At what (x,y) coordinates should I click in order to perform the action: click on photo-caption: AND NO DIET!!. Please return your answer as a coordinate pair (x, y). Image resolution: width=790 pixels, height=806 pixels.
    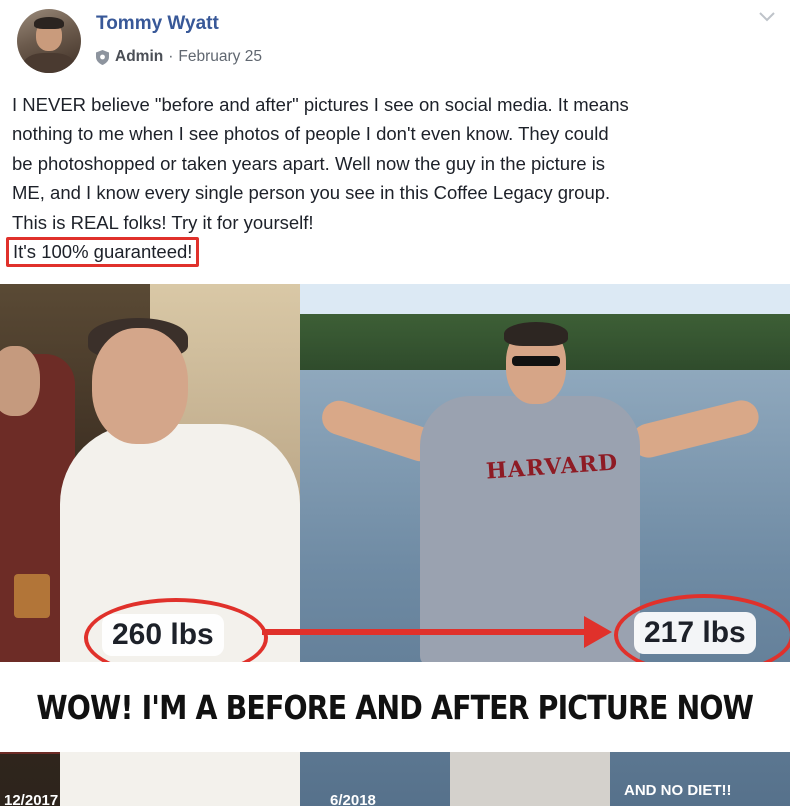
    Looking at the image, I should click on (678, 790).